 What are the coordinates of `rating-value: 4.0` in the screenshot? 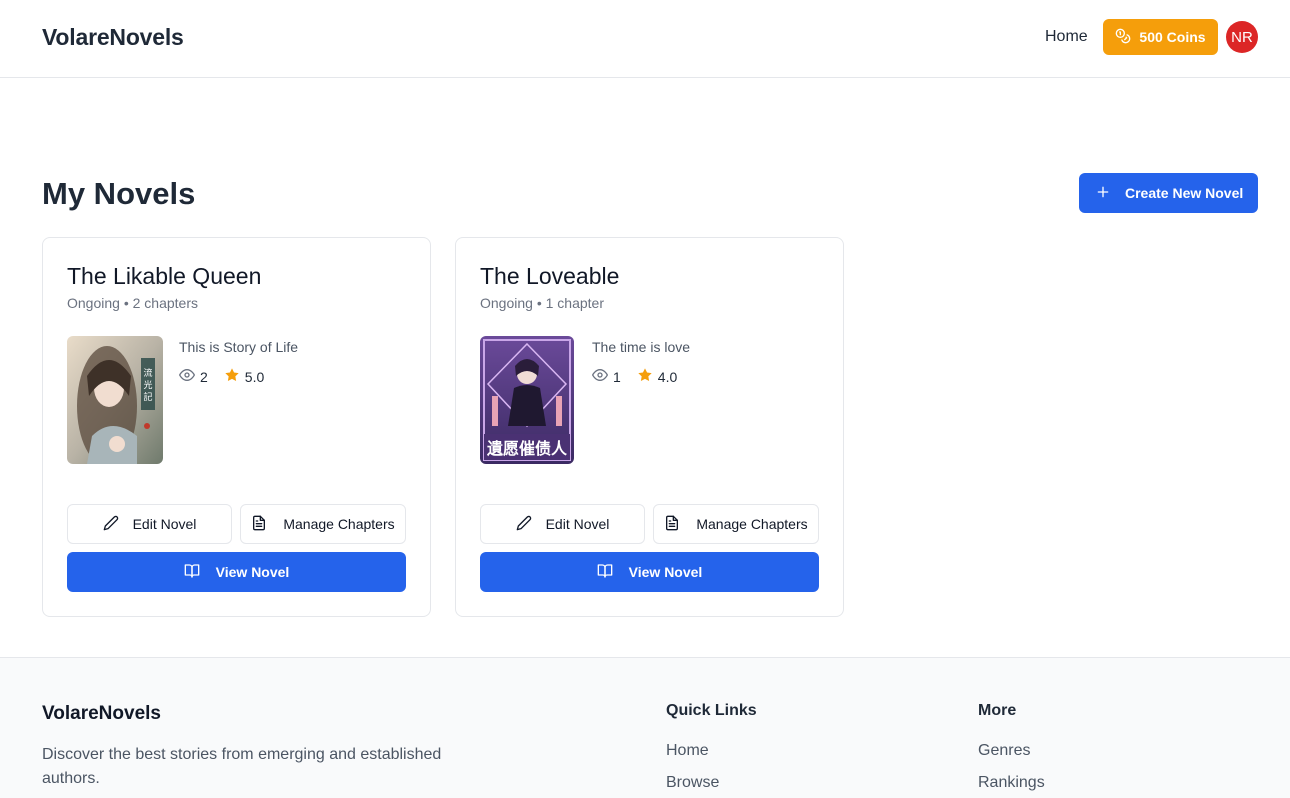 It's located at (667, 376).